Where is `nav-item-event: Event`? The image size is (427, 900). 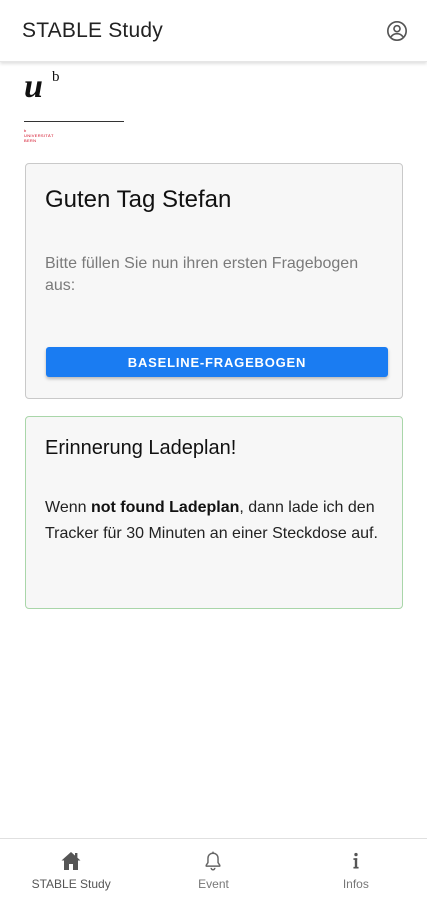 nav-item-event: Event is located at coordinates (213, 869).